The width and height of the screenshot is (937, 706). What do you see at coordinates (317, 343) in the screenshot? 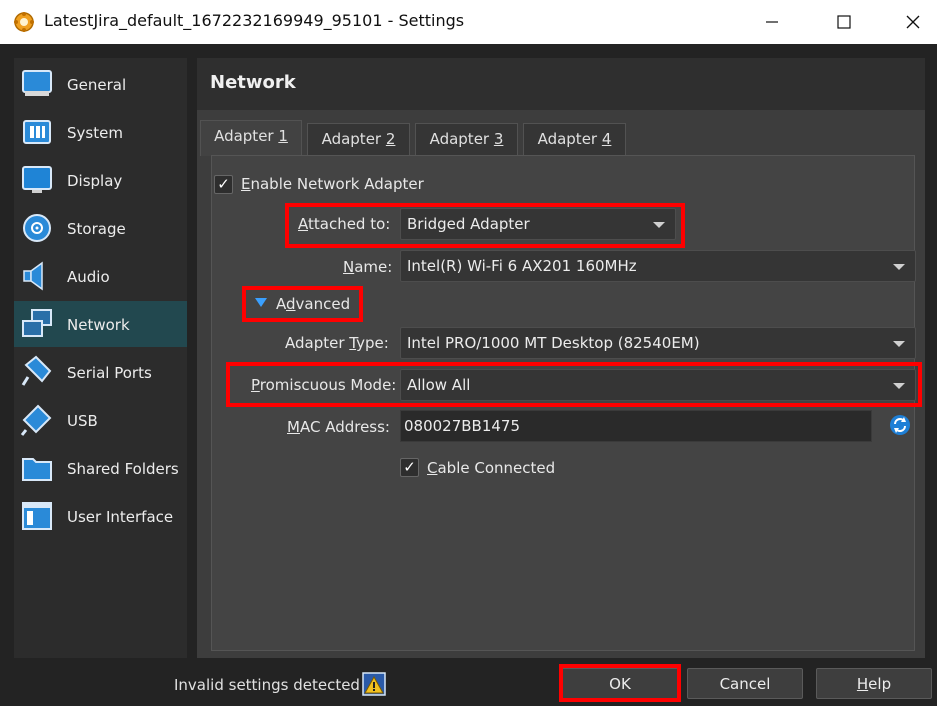
I see `label-text-pre: Adapter` at bounding box center [317, 343].